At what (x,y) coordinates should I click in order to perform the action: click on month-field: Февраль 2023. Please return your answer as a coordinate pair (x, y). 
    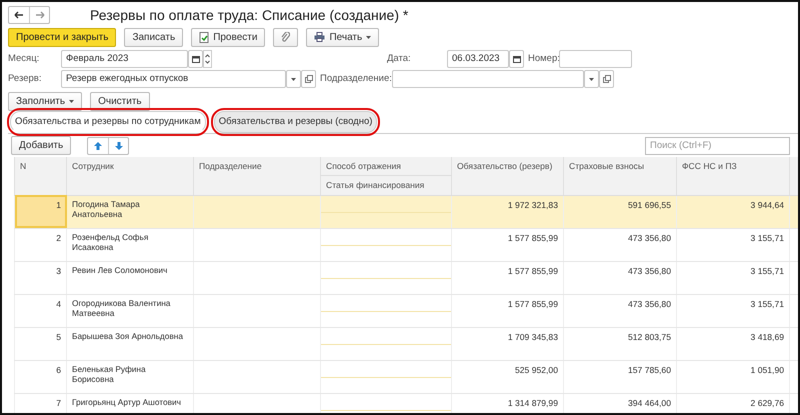
    Looking at the image, I should click on (124, 59).